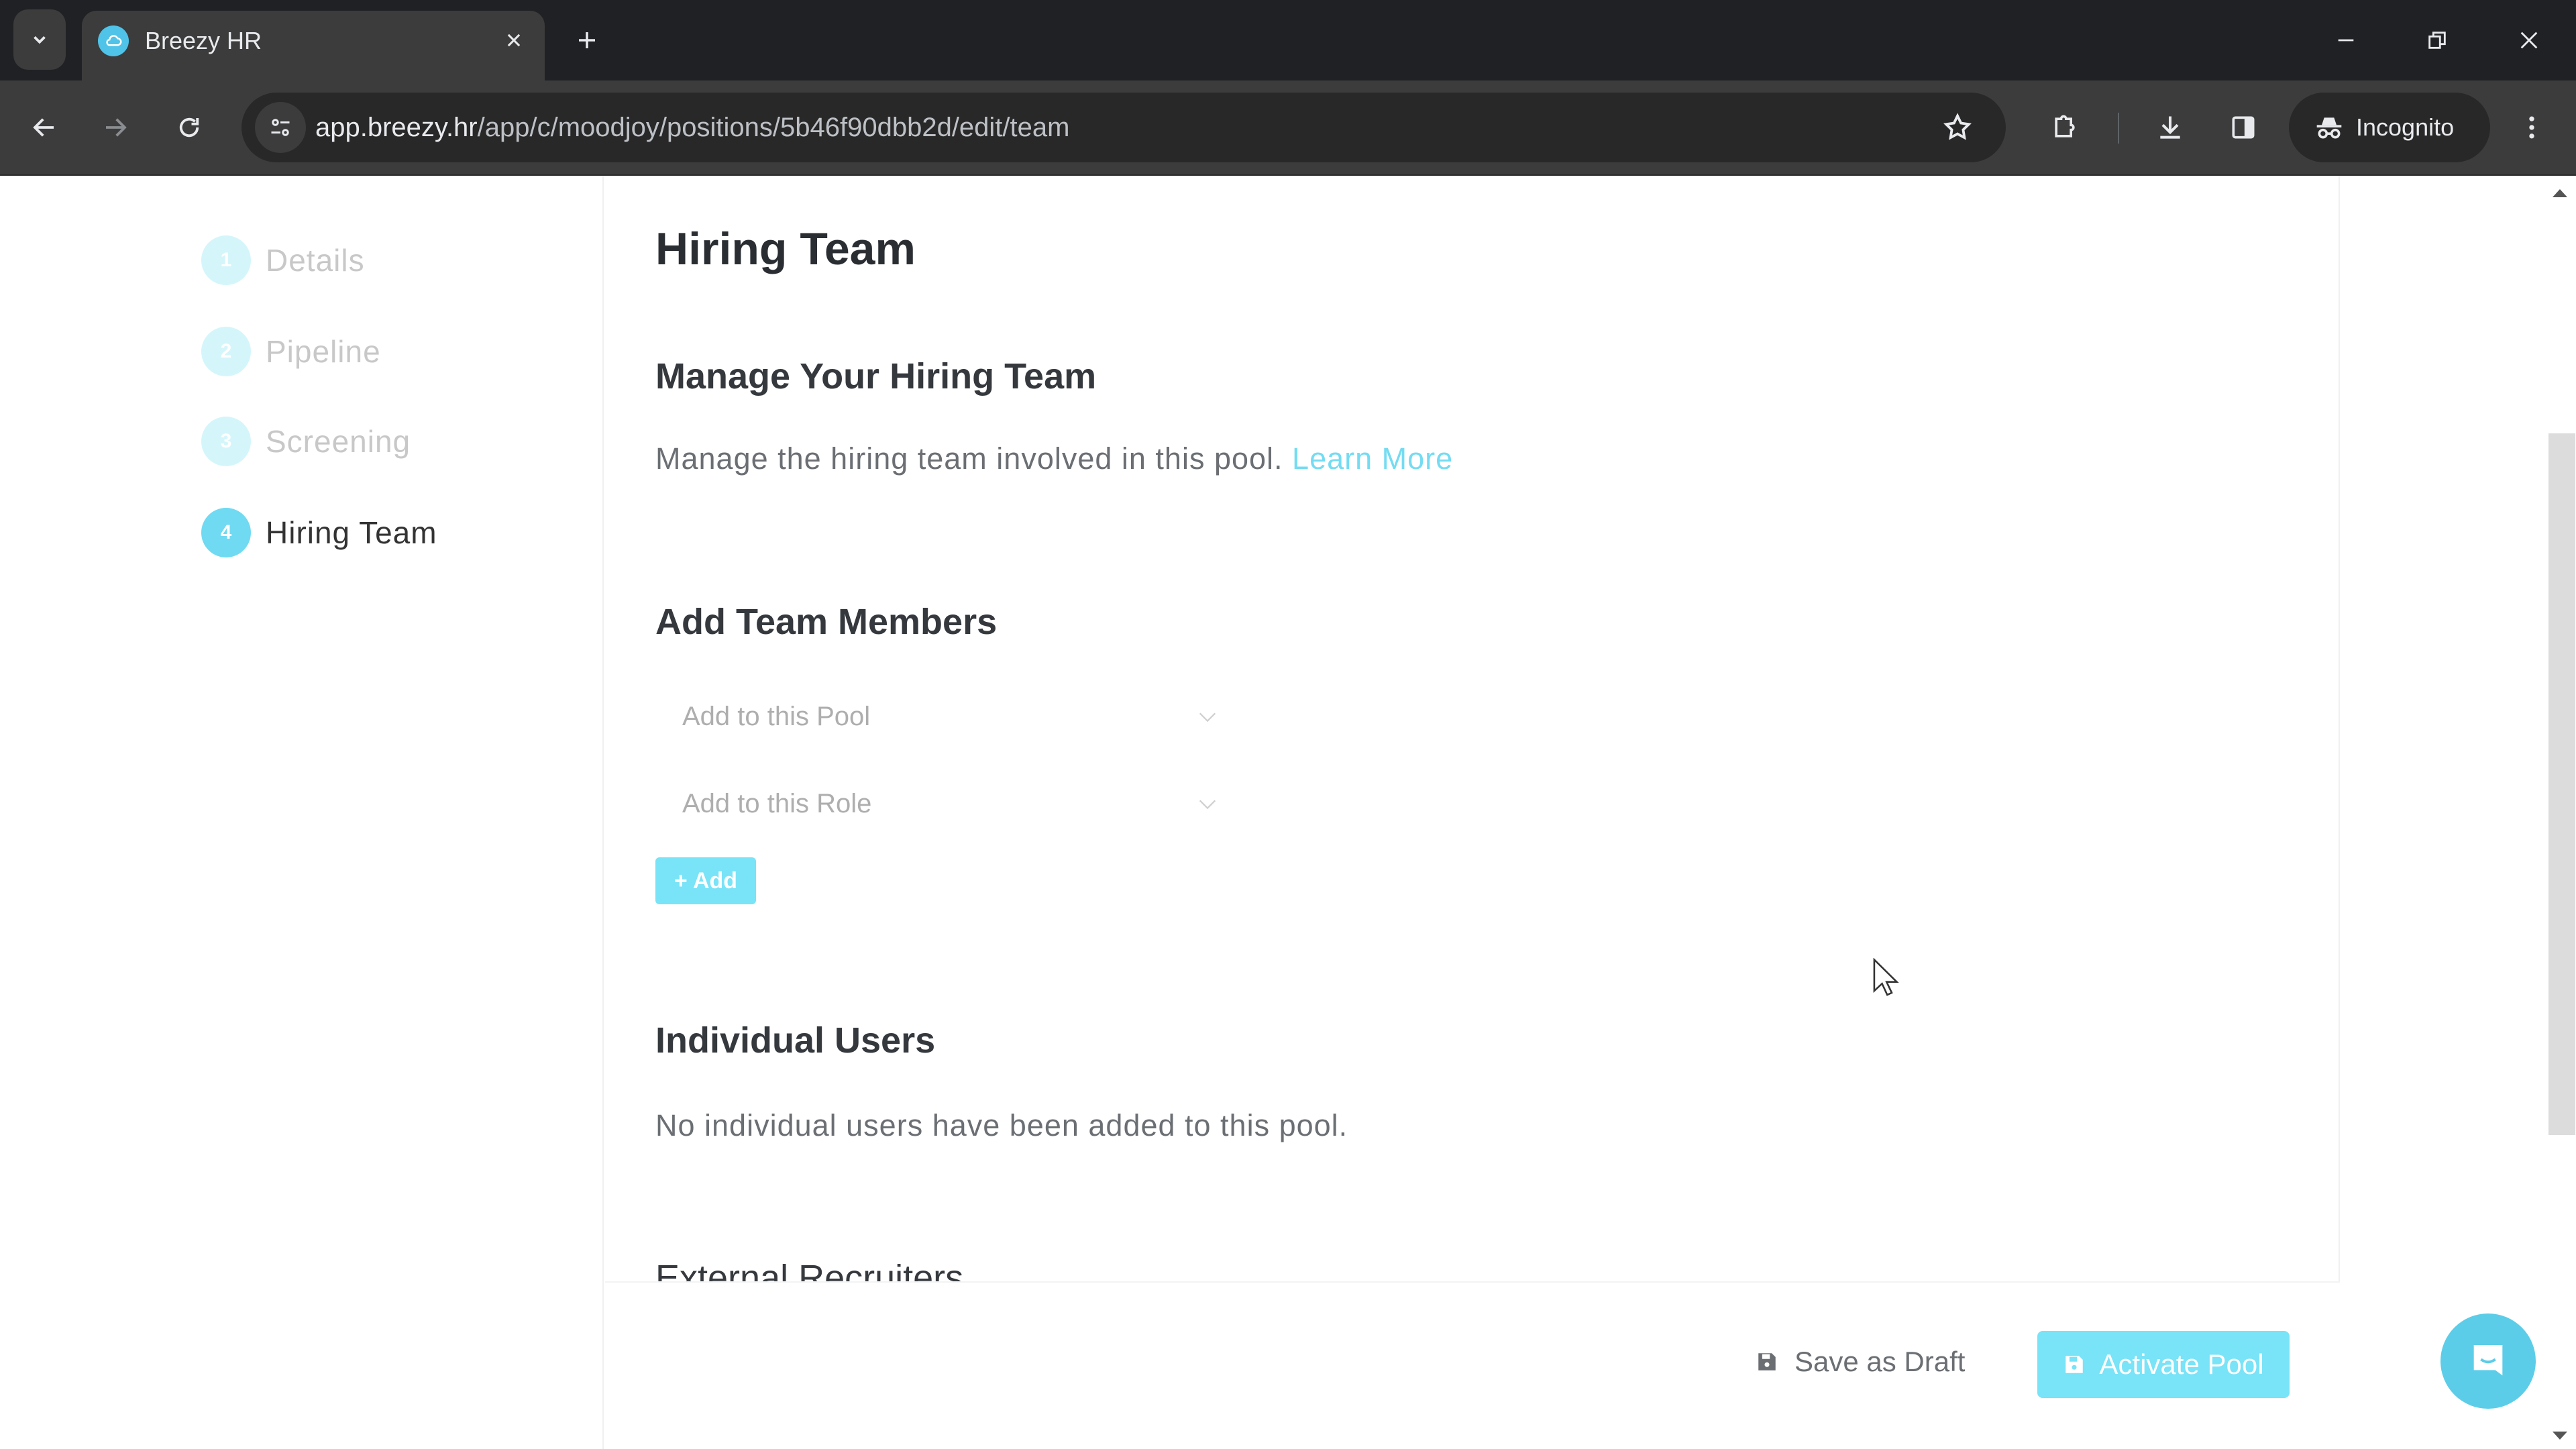 This screenshot has height=1449, width=2576. Describe the element at coordinates (351, 532) in the screenshot. I see `step-label: Hiring Team` at that location.